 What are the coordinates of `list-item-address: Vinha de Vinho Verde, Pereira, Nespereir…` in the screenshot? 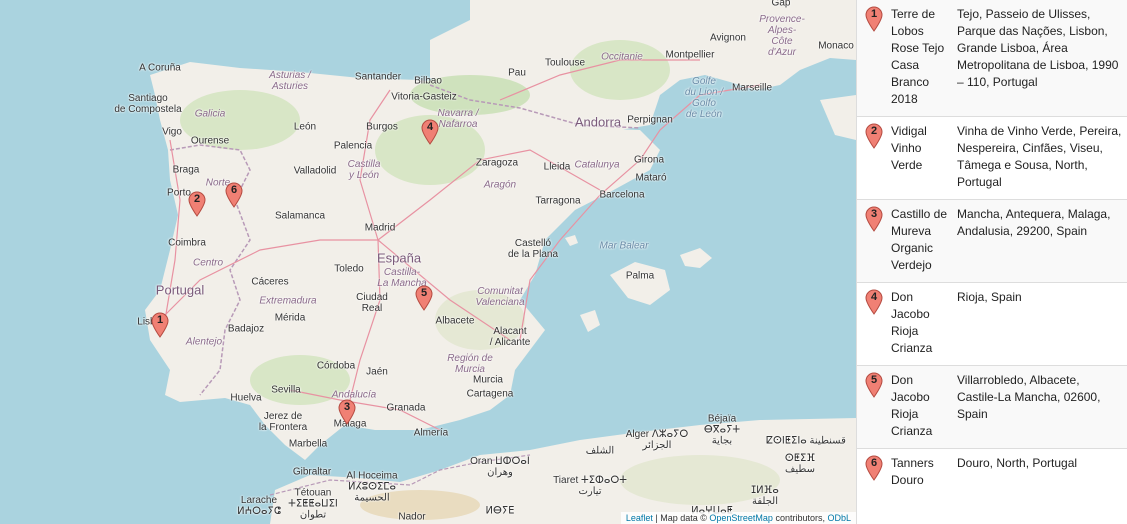 It's located at (1039, 156).